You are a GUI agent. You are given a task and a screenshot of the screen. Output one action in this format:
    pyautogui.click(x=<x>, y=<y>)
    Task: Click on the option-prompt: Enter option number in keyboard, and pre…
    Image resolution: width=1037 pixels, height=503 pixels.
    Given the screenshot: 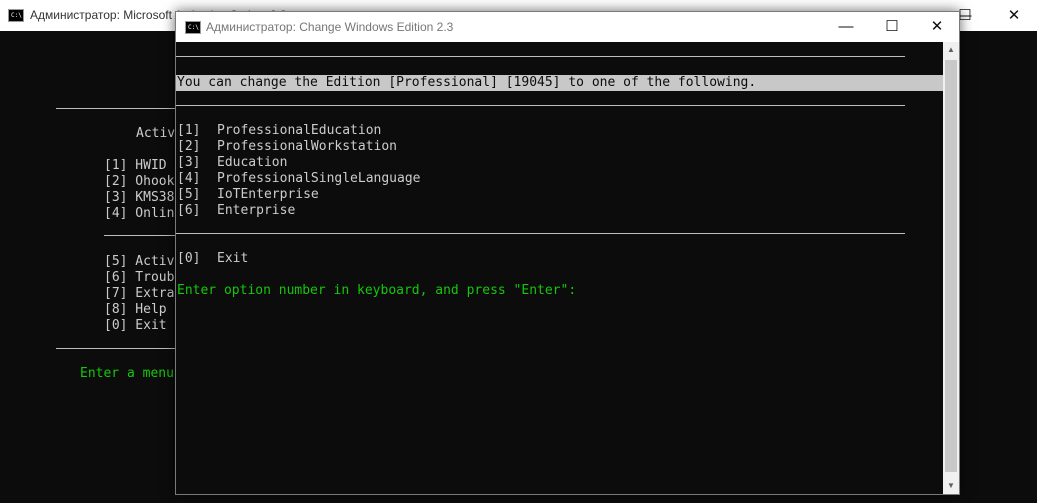 What is the action you would take?
    pyautogui.click(x=376, y=291)
    